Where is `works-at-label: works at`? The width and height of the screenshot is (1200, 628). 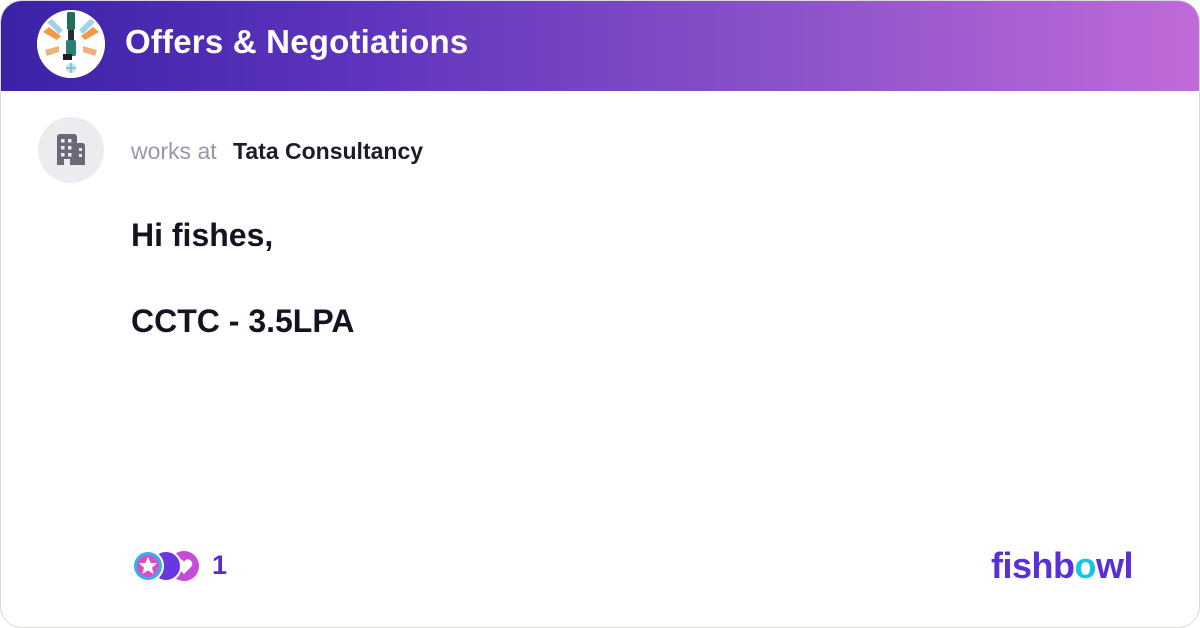
works-at-label: works at is located at coordinates (174, 151).